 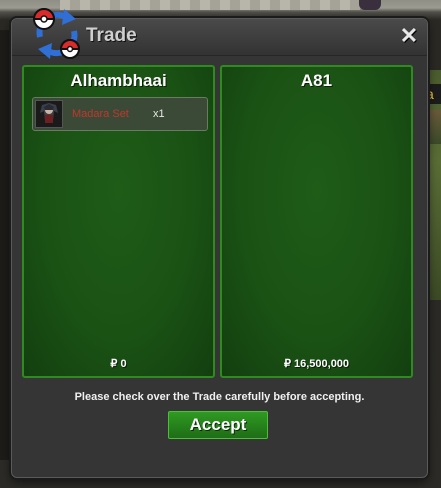 What do you see at coordinates (159, 114) in the screenshot?
I see `item-quantity: x1` at bounding box center [159, 114].